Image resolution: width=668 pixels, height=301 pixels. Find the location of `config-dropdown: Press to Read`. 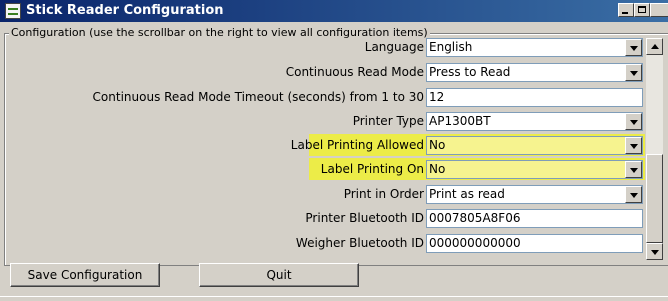

config-dropdown: Press to Read is located at coordinates (534, 72).